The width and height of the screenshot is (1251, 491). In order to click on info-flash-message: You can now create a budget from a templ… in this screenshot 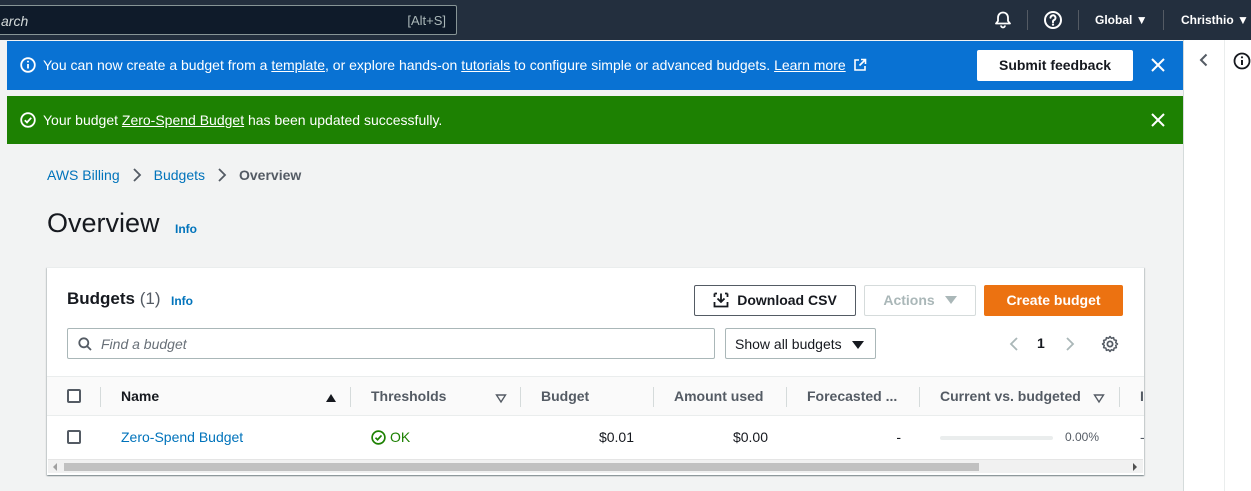, I will do `click(455, 65)`.